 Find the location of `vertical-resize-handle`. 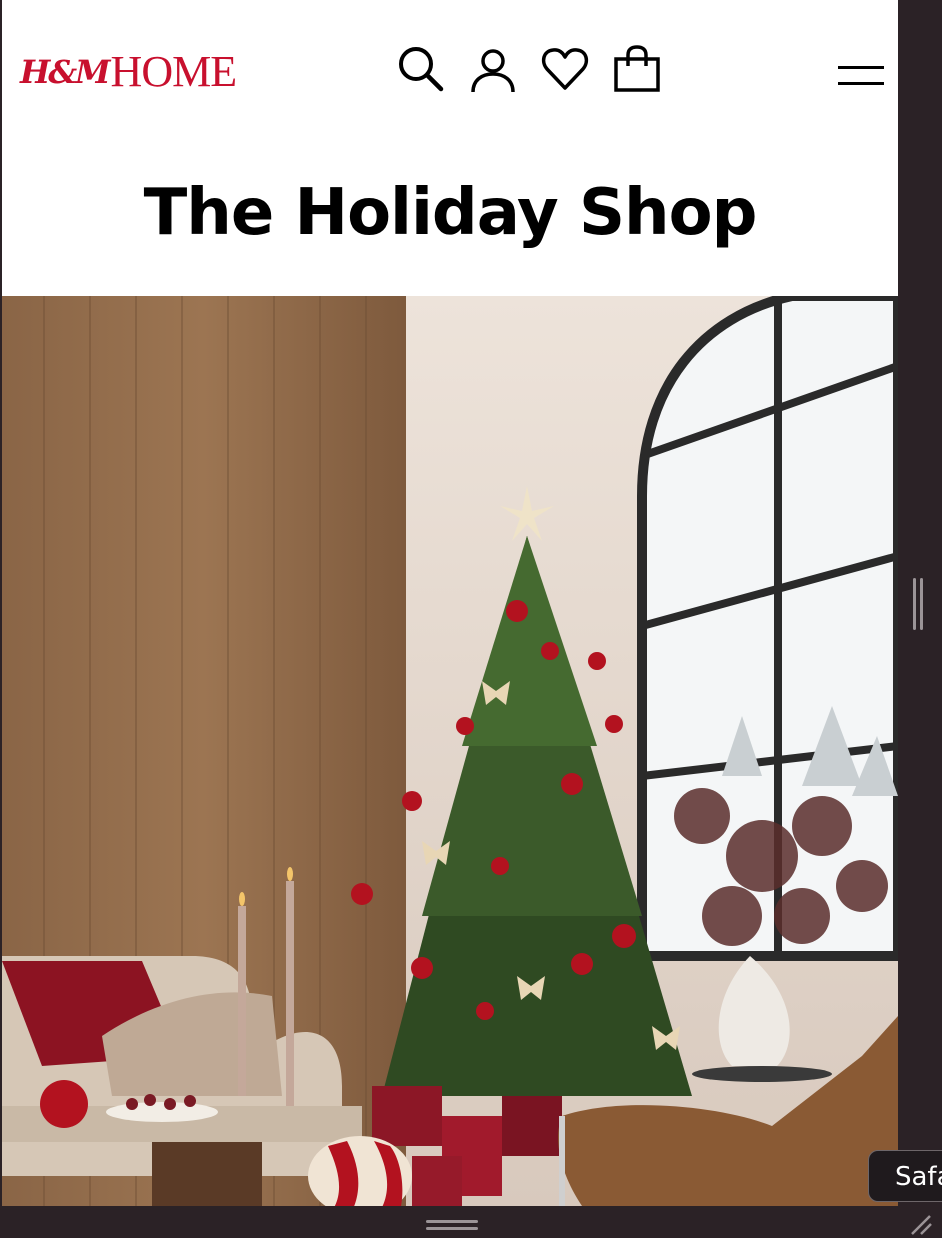

vertical-resize-handle is located at coordinates (919, 604).